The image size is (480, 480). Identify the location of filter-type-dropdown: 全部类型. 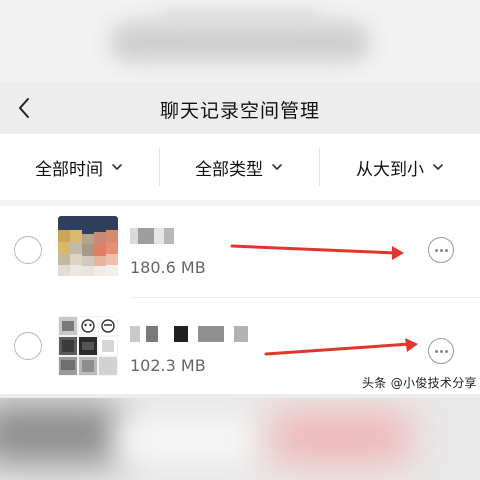
(239, 167).